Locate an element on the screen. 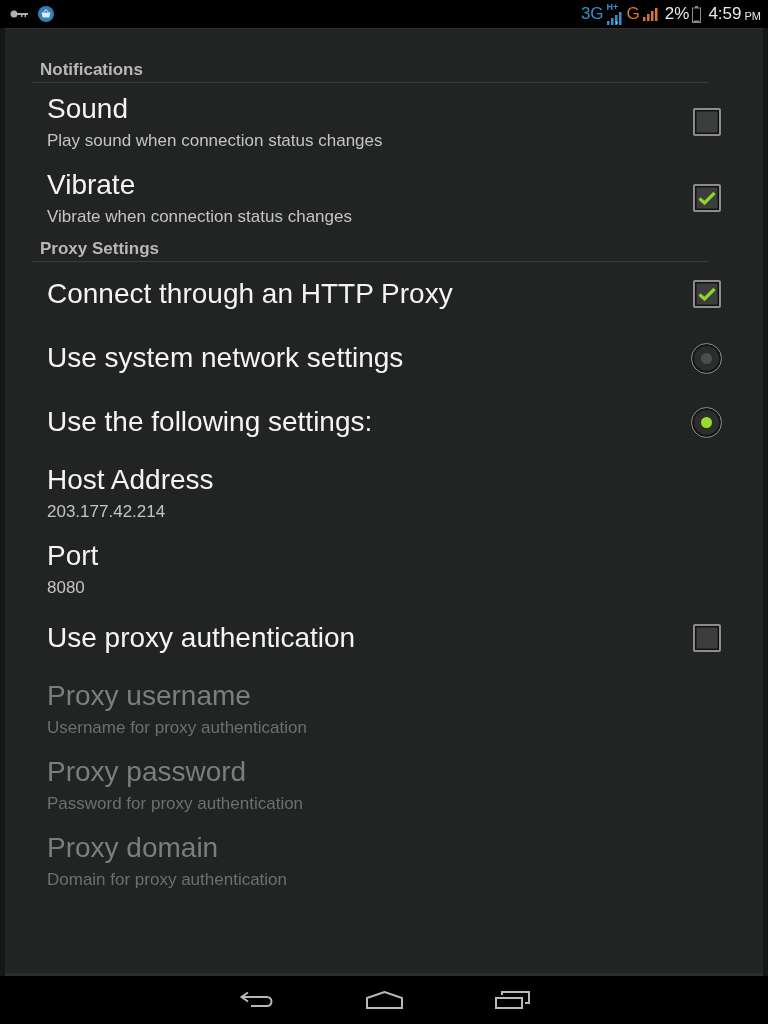  section-header: Notifications is located at coordinates (91, 70).